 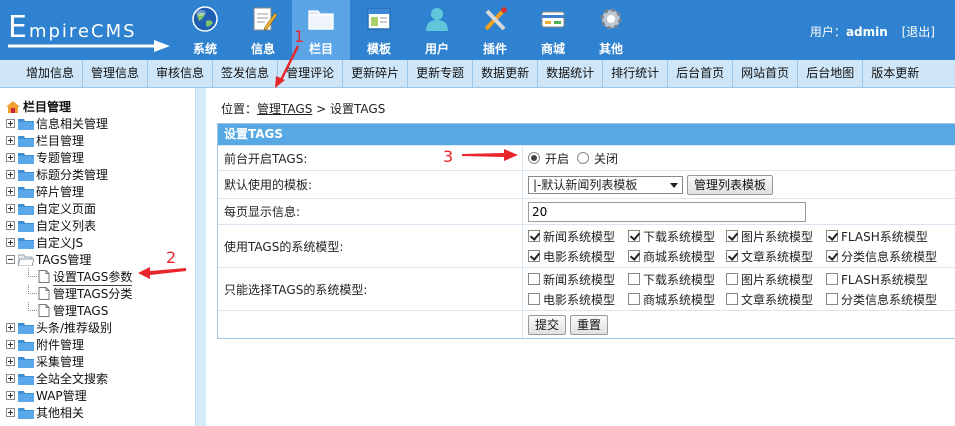 What do you see at coordinates (548, 158) in the screenshot?
I see `radio-enable-on: 开启` at bounding box center [548, 158].